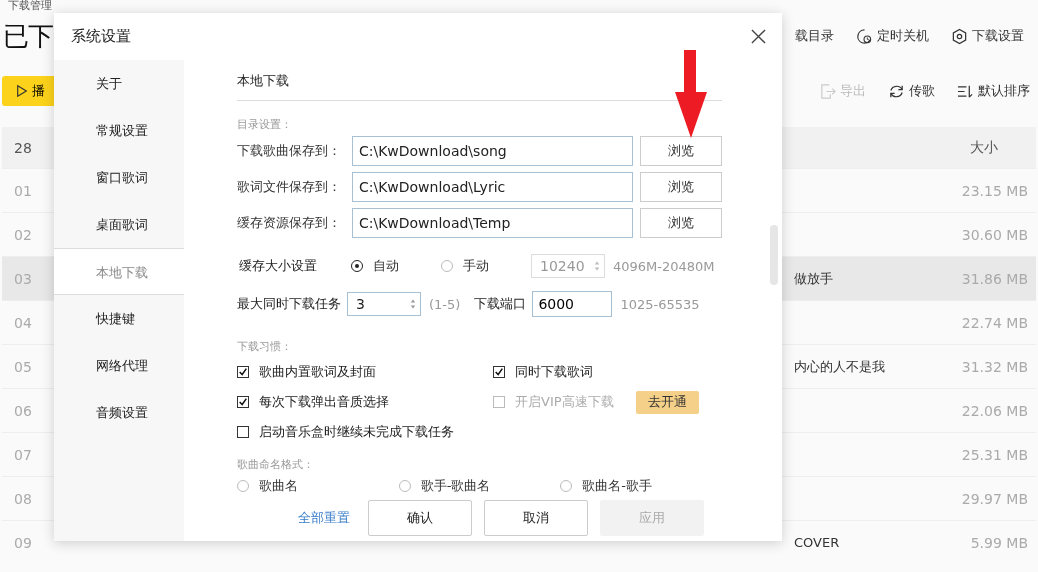 The width and height of the screenshot is (1038, 572). Describe the element at coordinates (995, 366) in the screenshot. I see `file-size: 31.32 MB` at that location.